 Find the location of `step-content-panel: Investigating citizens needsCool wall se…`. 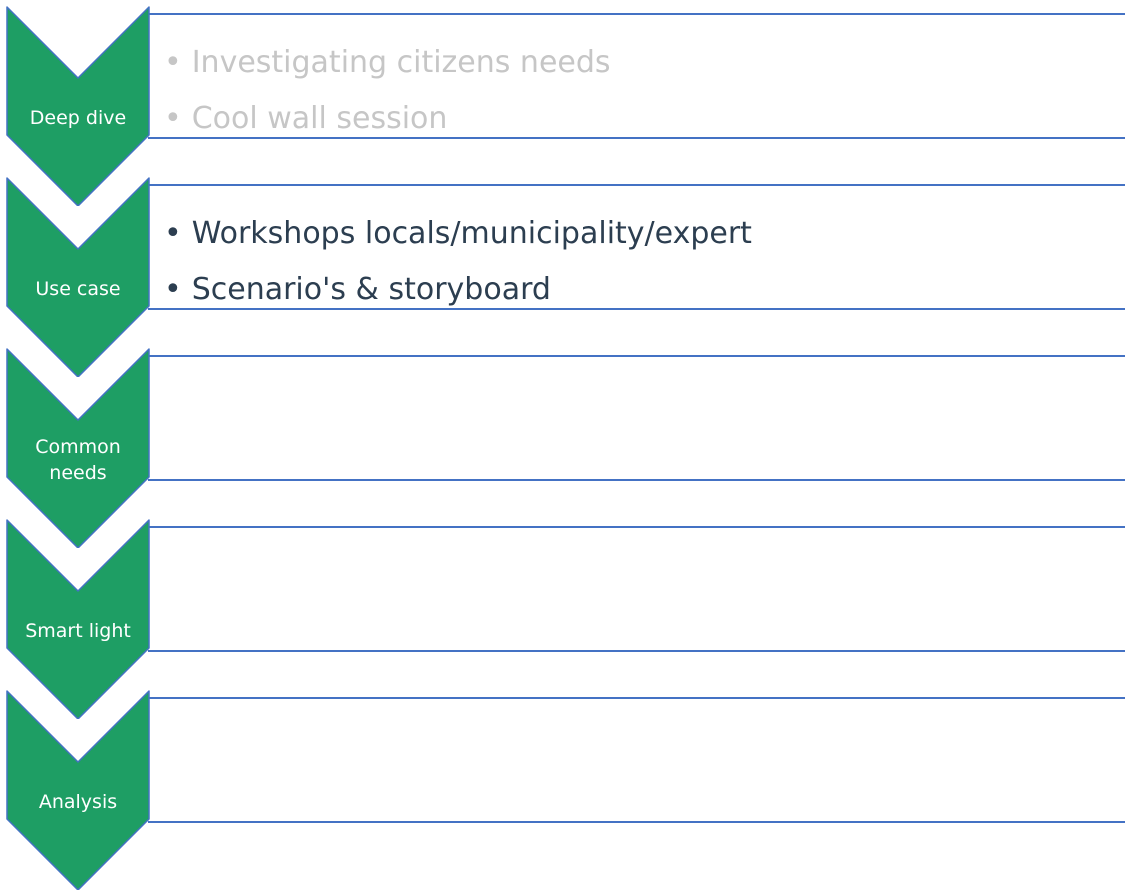

step-content-panel: Investigating citizens needsCool wall se… is located at coordinates (636, 76).